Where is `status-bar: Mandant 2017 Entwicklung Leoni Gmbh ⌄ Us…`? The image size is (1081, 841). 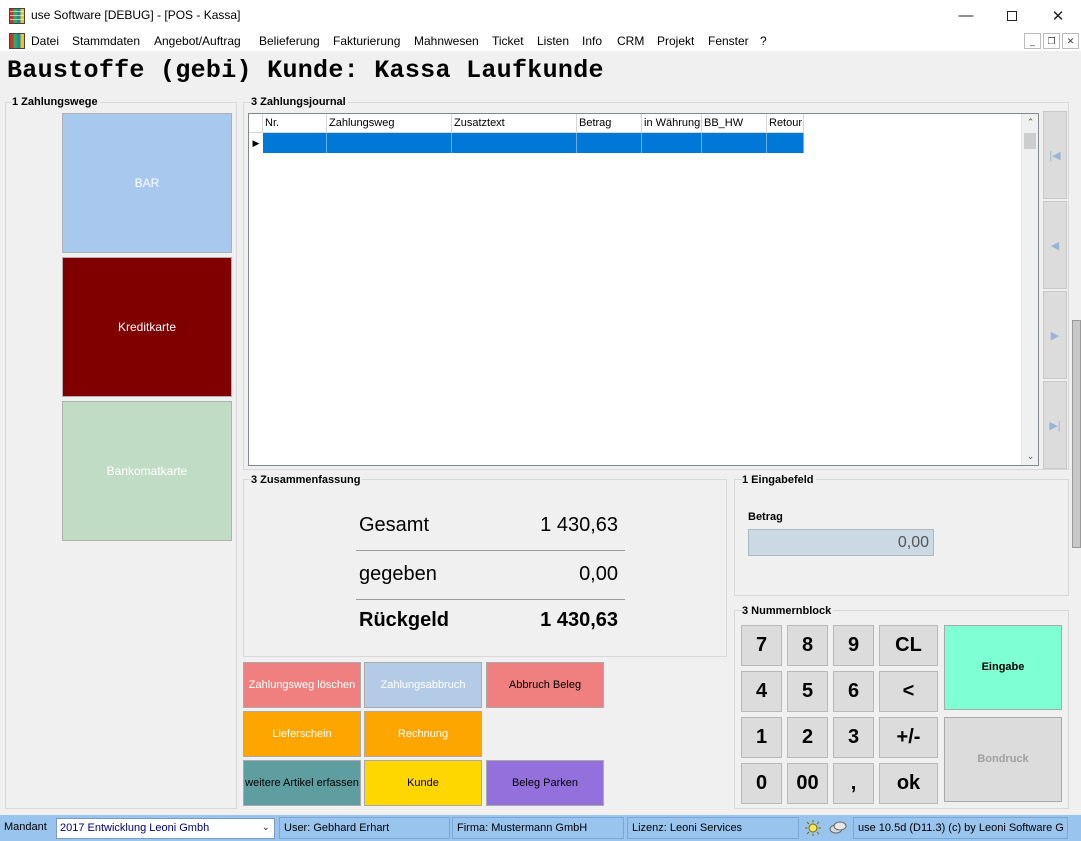 status-bar: Mandant 2017 Entwicklung Leoni Gmbh ⌄ Us… is located at coordinates (540, 828).